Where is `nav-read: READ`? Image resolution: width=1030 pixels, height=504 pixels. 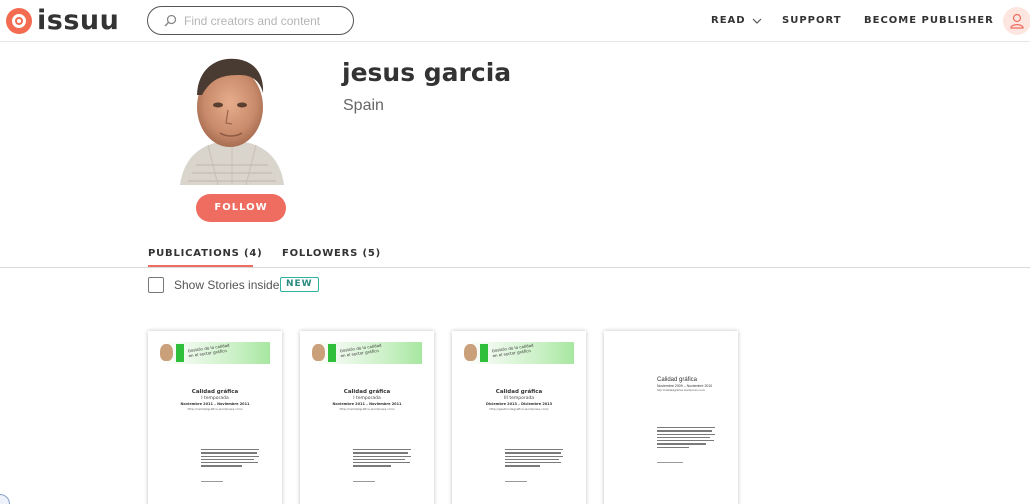 nav-read: READ is located at coordinates (736, 21).